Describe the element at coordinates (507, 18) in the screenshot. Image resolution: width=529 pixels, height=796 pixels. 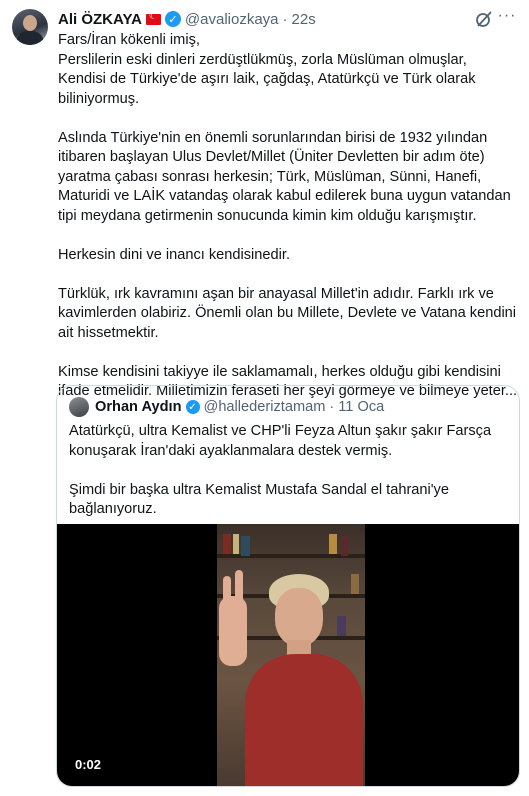
I see `more-options-icon: ···` at that location.